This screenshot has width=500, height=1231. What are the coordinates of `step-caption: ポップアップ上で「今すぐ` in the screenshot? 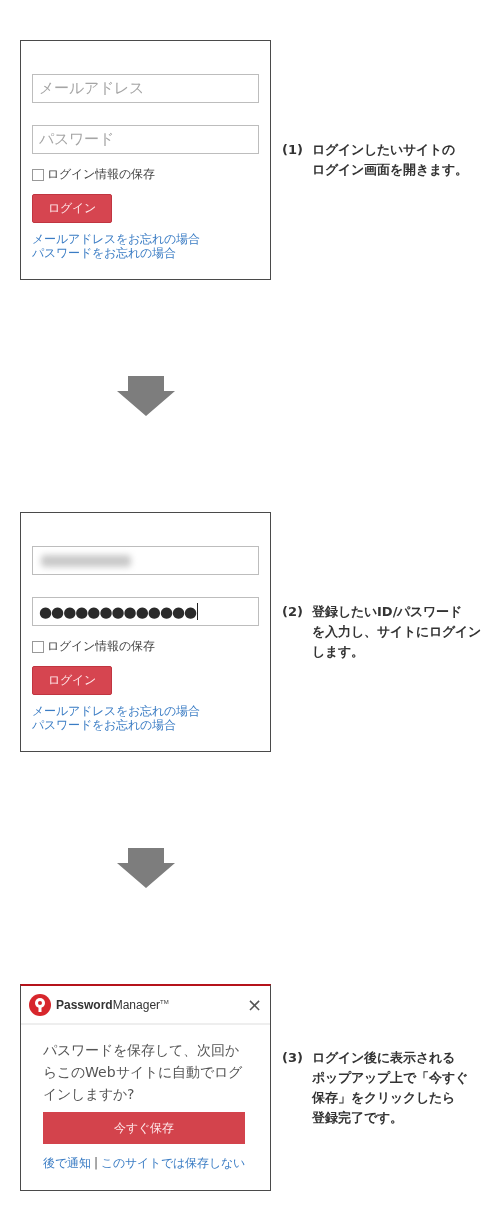 It's located at (390, 1077).